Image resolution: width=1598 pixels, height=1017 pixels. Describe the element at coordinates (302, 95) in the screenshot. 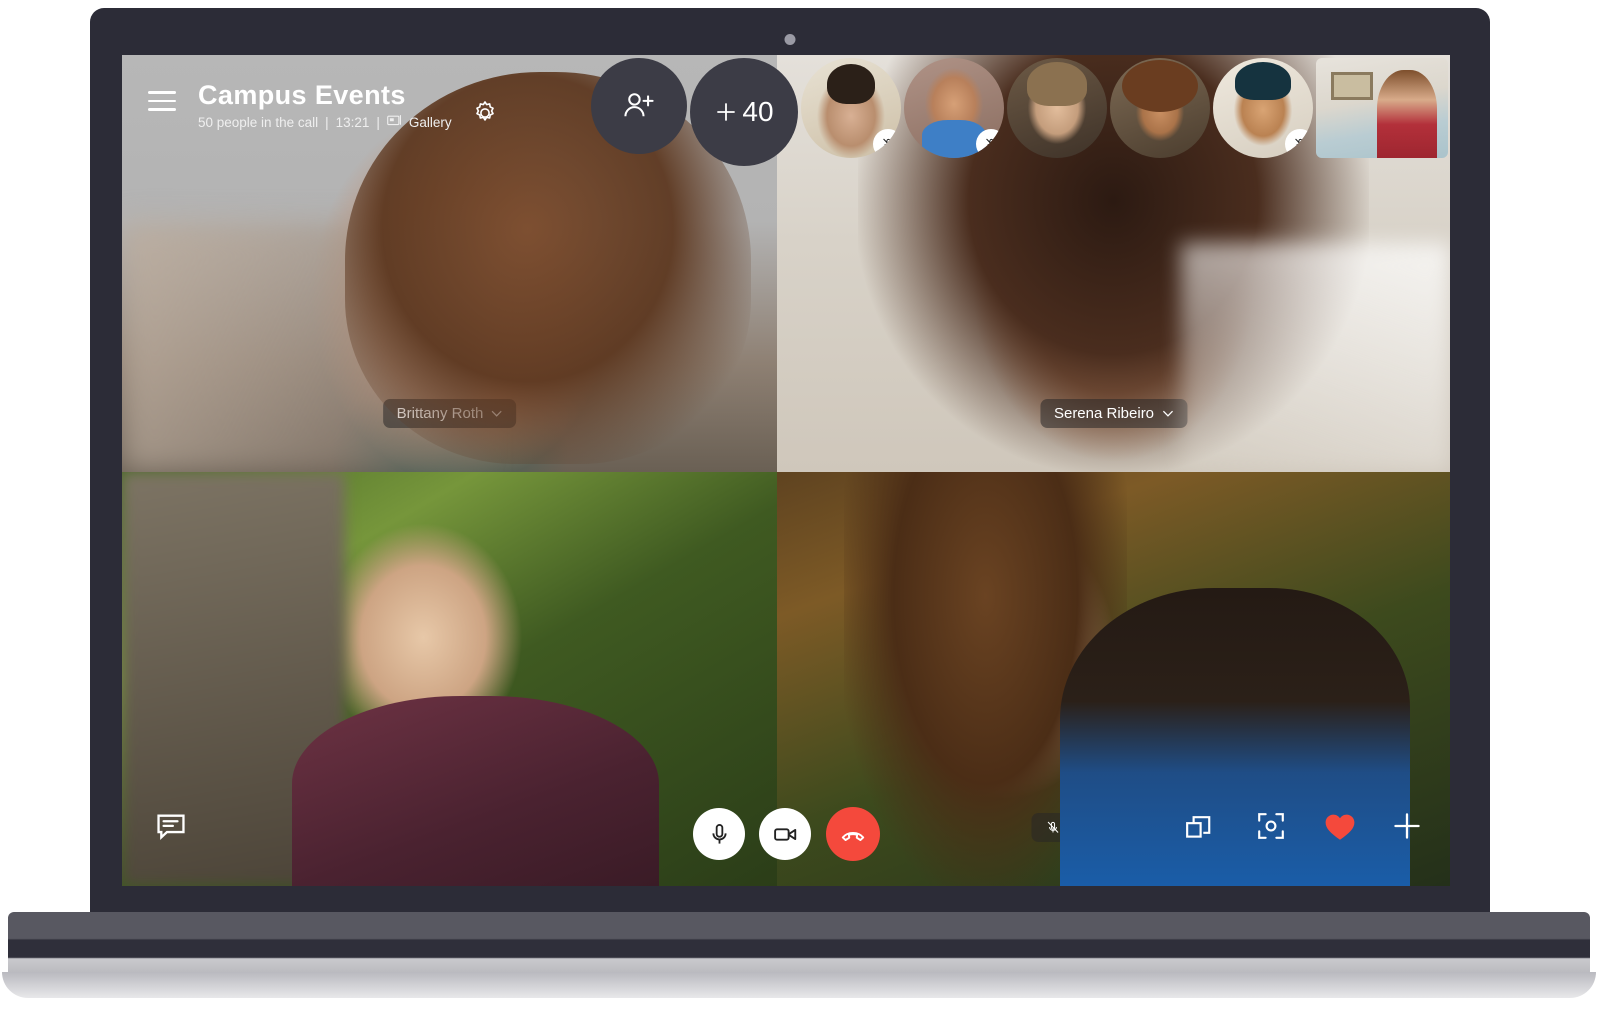

I see `page-title: Campus Events` at that location.